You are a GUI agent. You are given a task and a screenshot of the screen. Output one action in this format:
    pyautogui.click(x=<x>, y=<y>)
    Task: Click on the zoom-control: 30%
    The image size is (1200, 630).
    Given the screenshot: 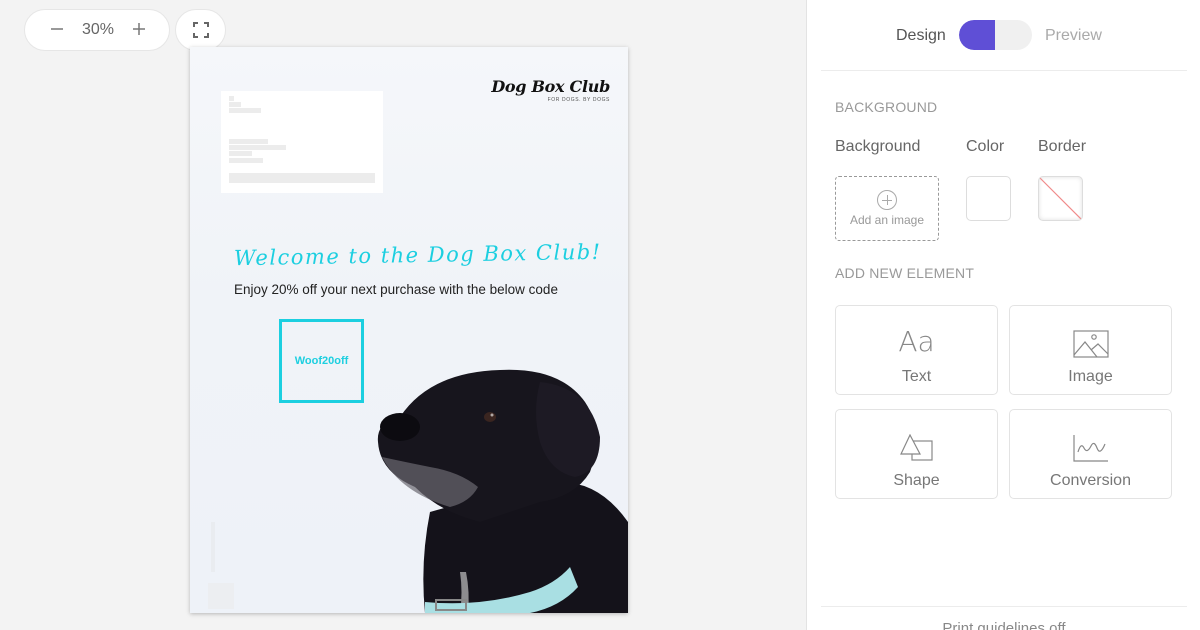 What is the action you would take?
    pyautogui.click(x=97, y=30)
    